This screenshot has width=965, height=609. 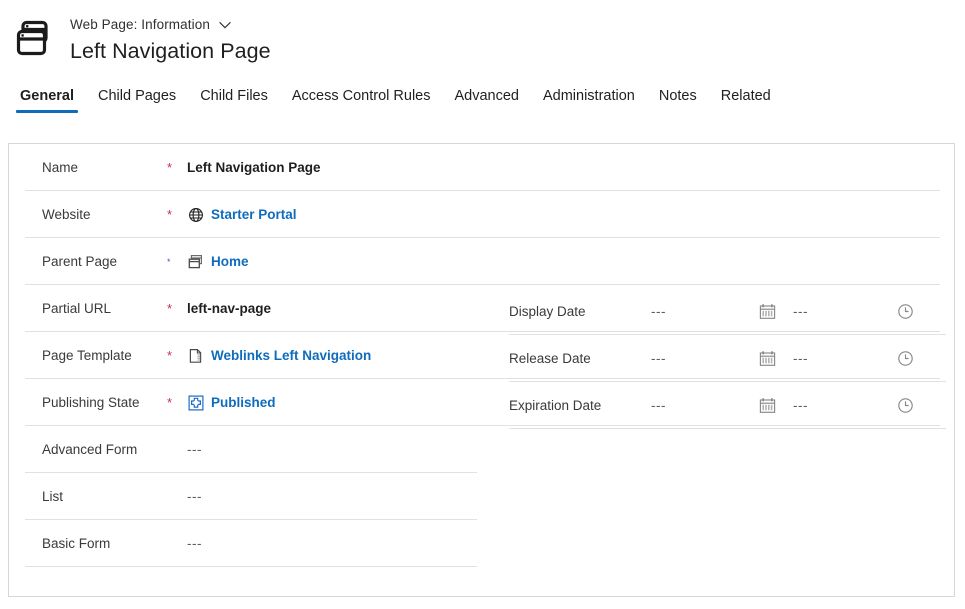 I want to click on field-value-list: ---, so click(x=332, y=497).